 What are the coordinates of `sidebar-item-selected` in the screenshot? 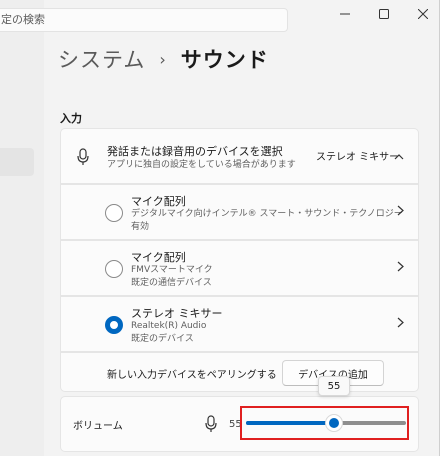 It's located at (17, 162).